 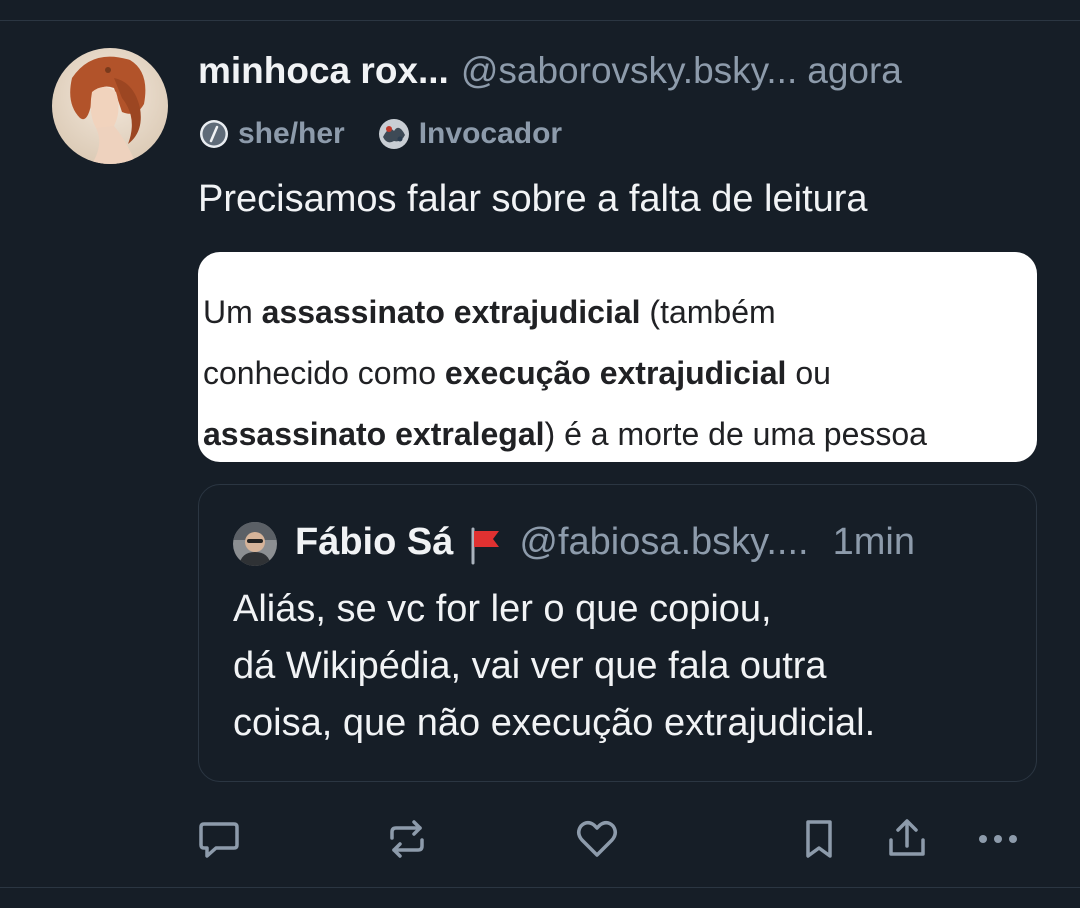 I want to click on image-text-line: Um assassinato extrajudicial (também, so click(x=618, y=312).